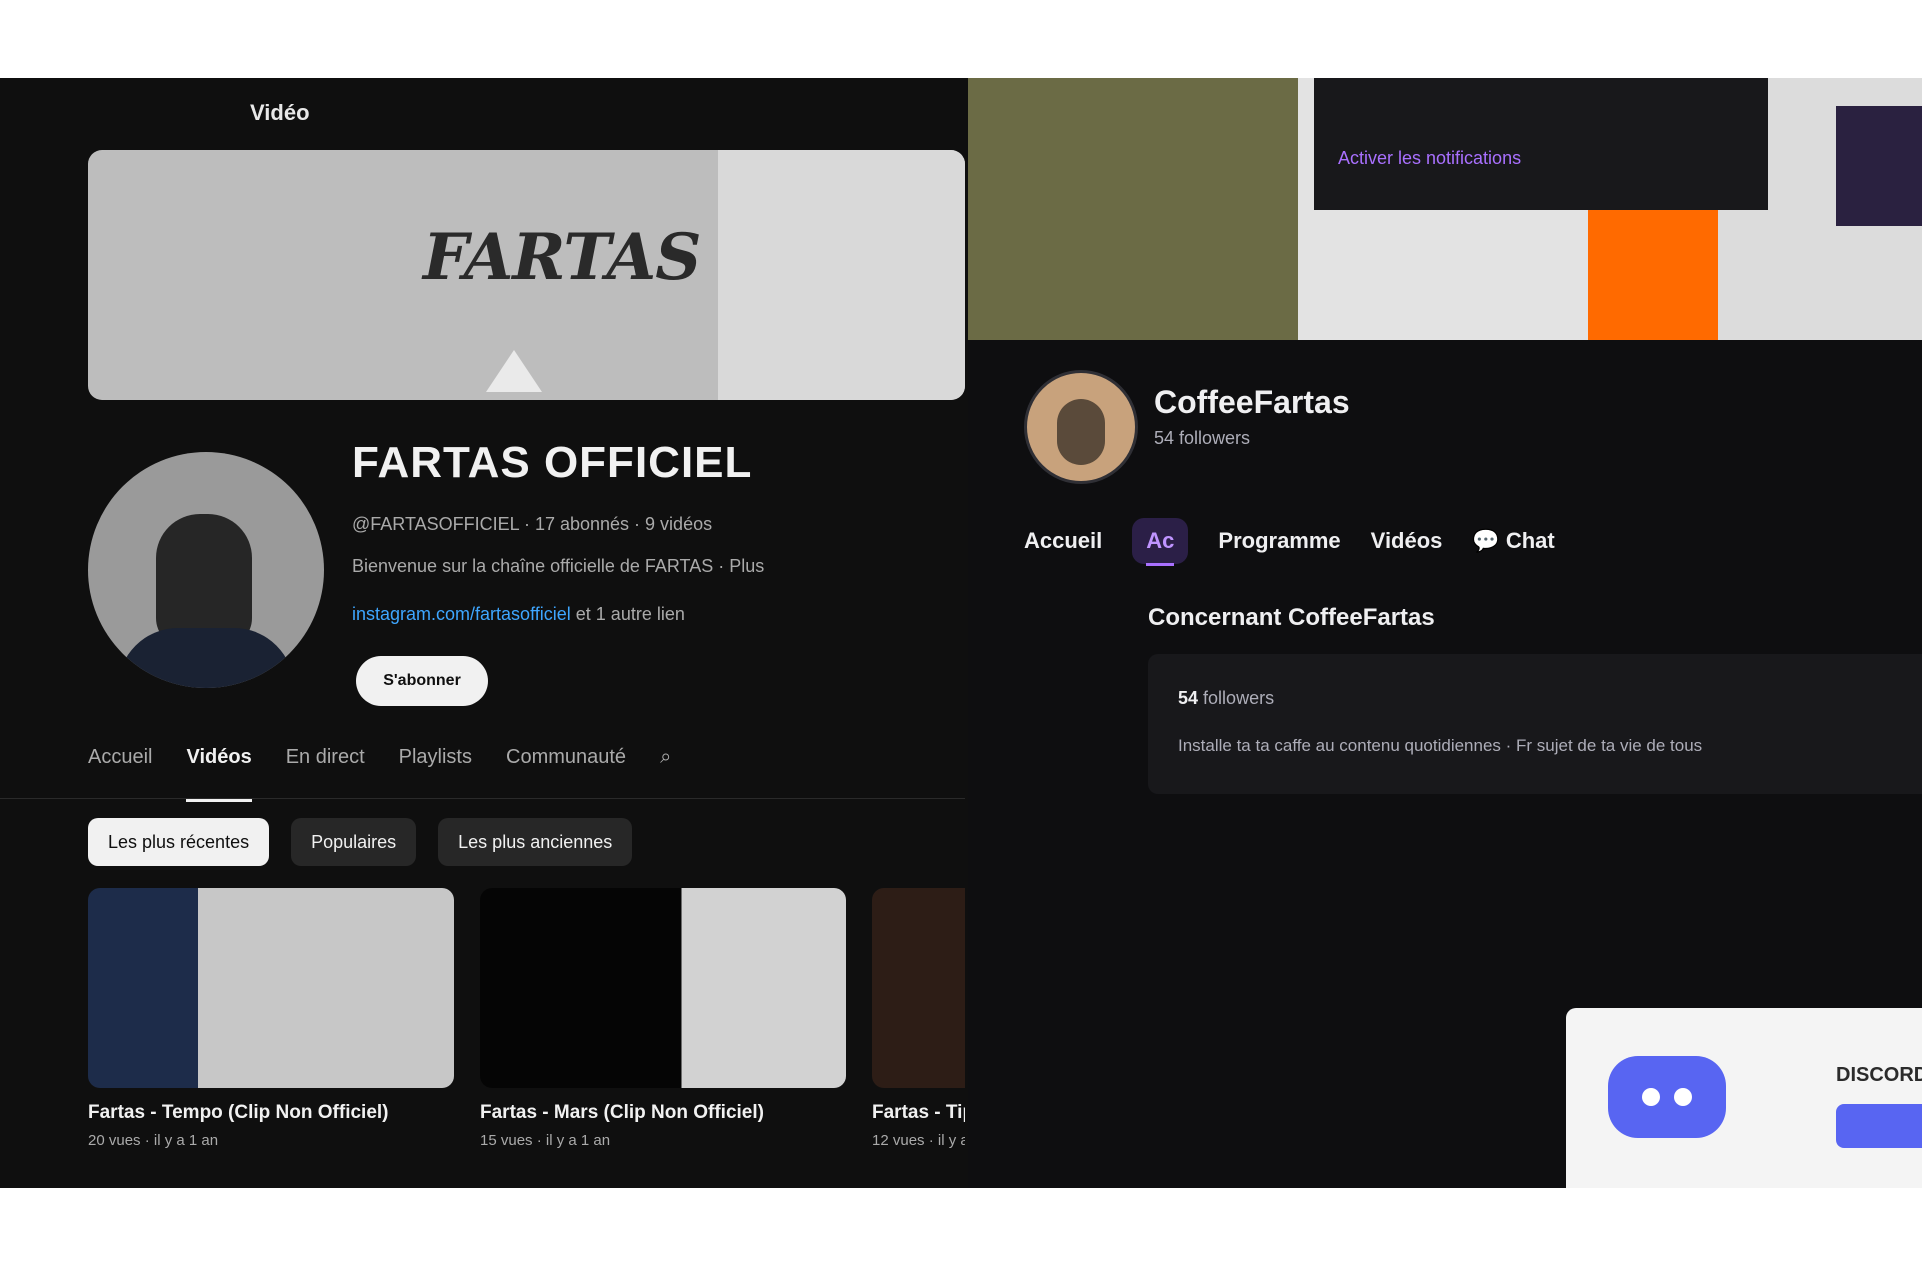  Describe the element at coordinates (206, 570) in the screenshot. I see `channel-avatar` at that location.